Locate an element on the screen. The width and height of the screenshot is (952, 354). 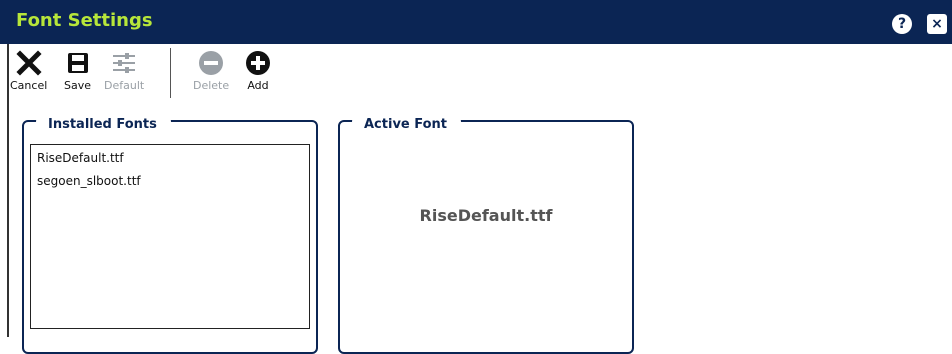
cancel-button: Cancel is located at coordinates (28, 70).